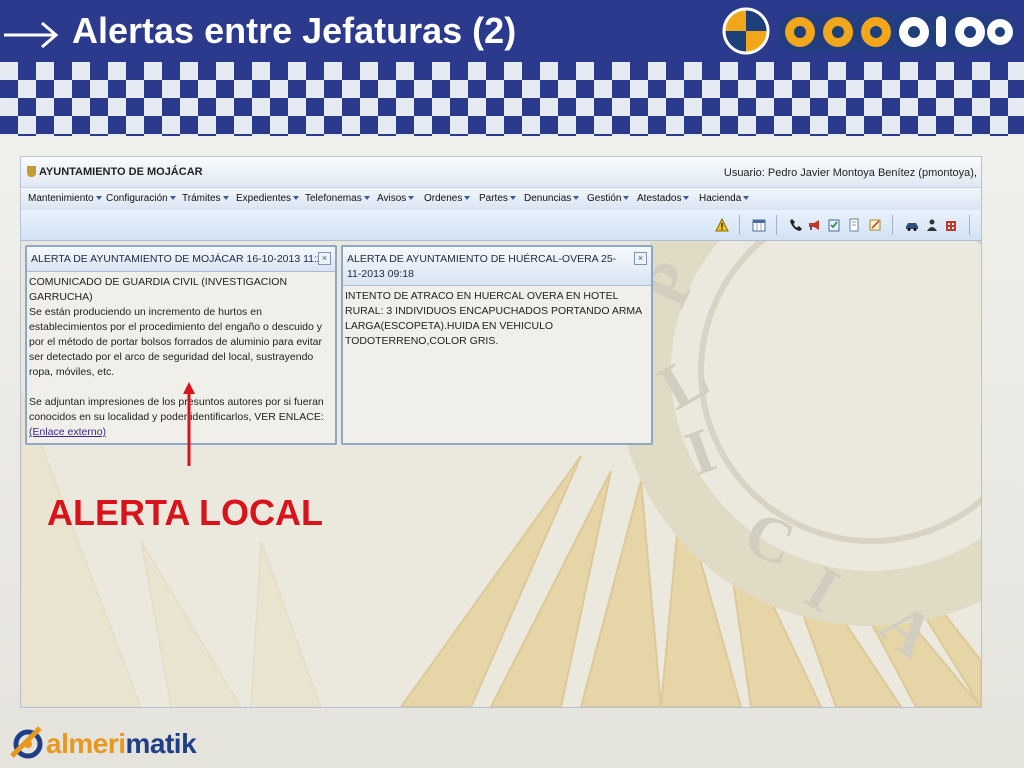 Image resolution: width=1024 pixels, height=768 pixels. I want to click on calendar-icon, so click(759, 225).